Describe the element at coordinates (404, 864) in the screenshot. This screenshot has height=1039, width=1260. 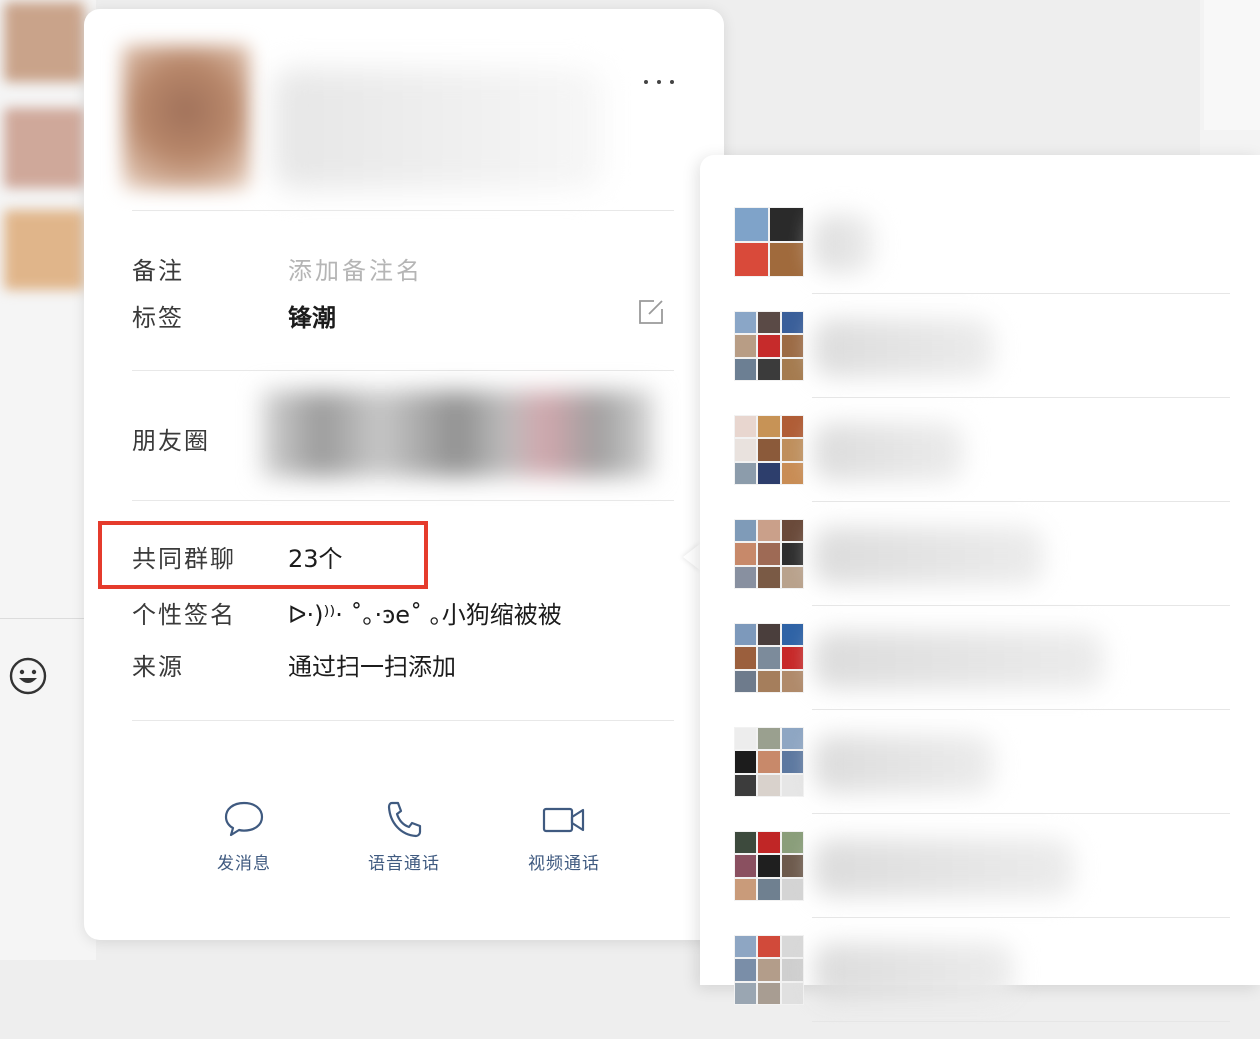
I see `voice-call-label: 语音通话` at that location.